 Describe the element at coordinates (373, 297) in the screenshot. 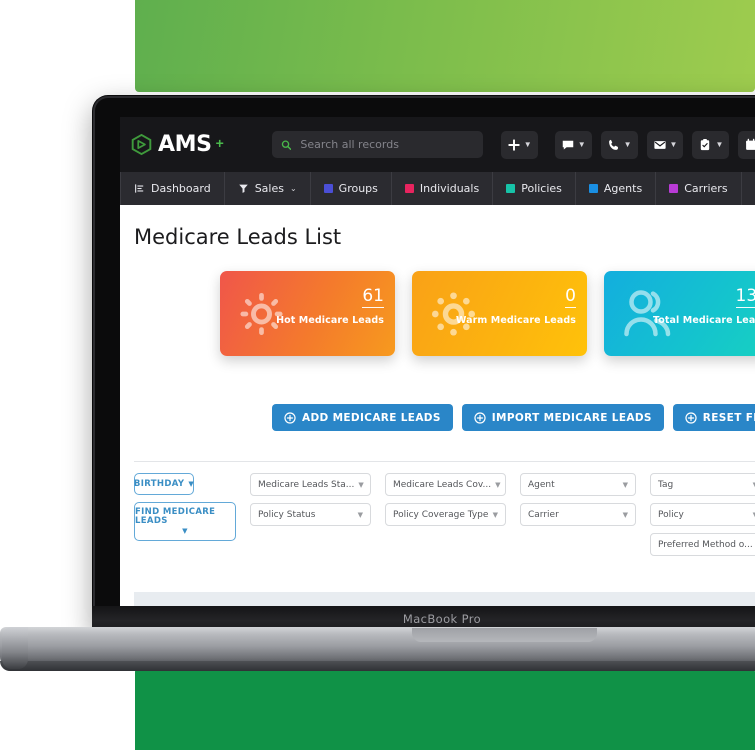

I see `stat-value: 61` at that location.